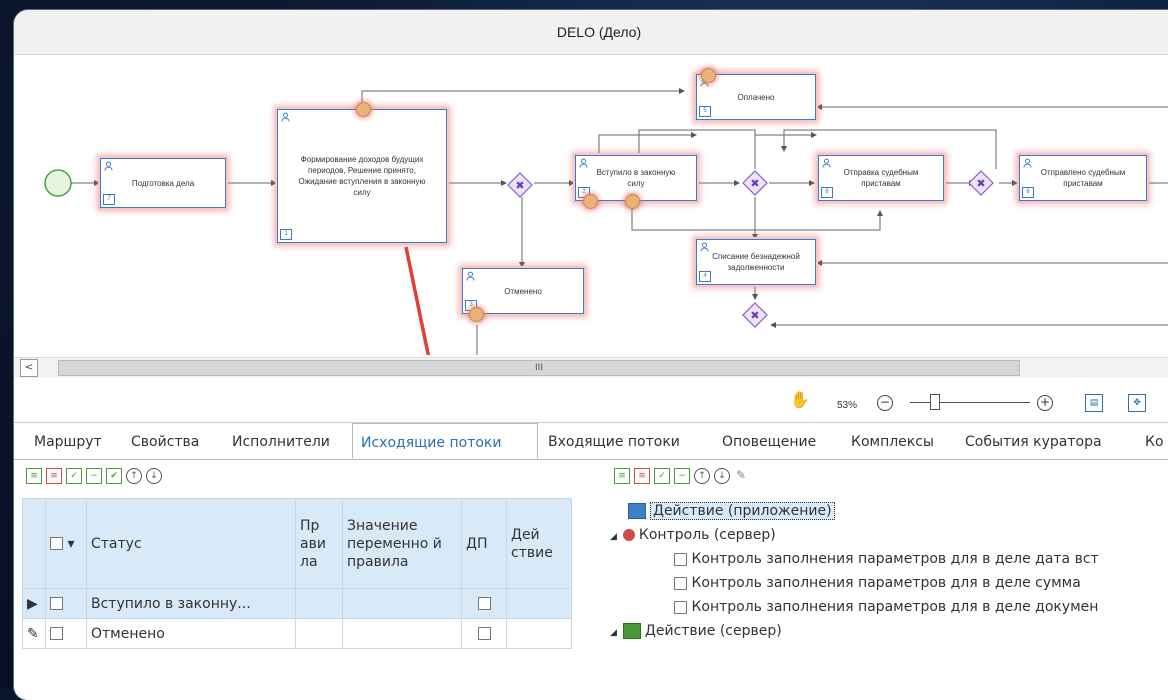 The width and height of the screenshot is (1168, 700). I want to click on calendar-action-icon, so click(637, 511).